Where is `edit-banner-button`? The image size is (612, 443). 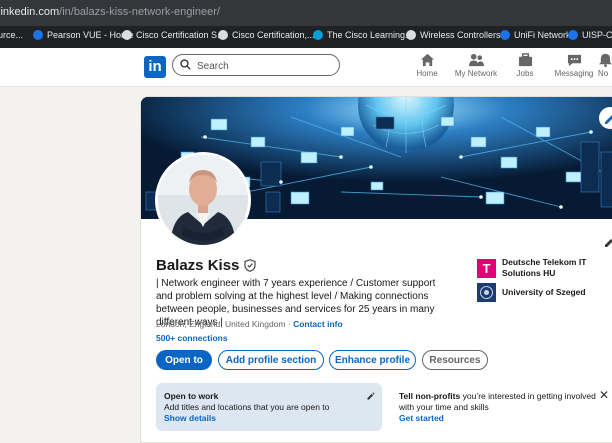
edit-banner-button is located at coordinates (605, 118).